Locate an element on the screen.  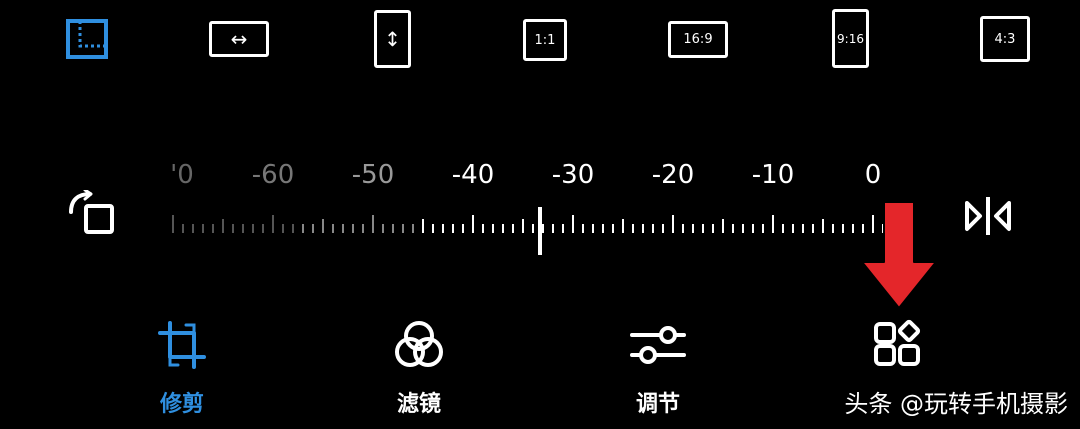
ruler-label: -50 is located at coordinates (373, 175).